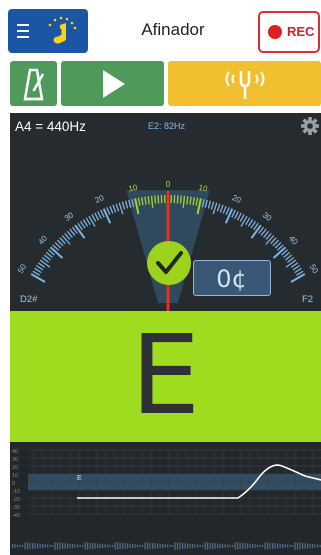 Image resolution: width=321 pixels, height=555 pixels. What do you see at coordinates (16, 508) in the screenshot?
I see `graph-y-label: -30` at bounding box center [16, 508].